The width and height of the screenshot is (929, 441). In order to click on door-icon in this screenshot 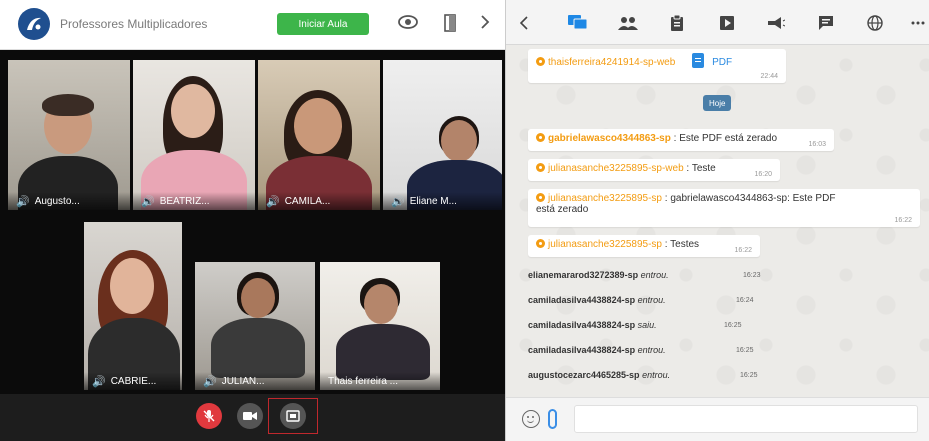, I will do `click(450, 25)`.